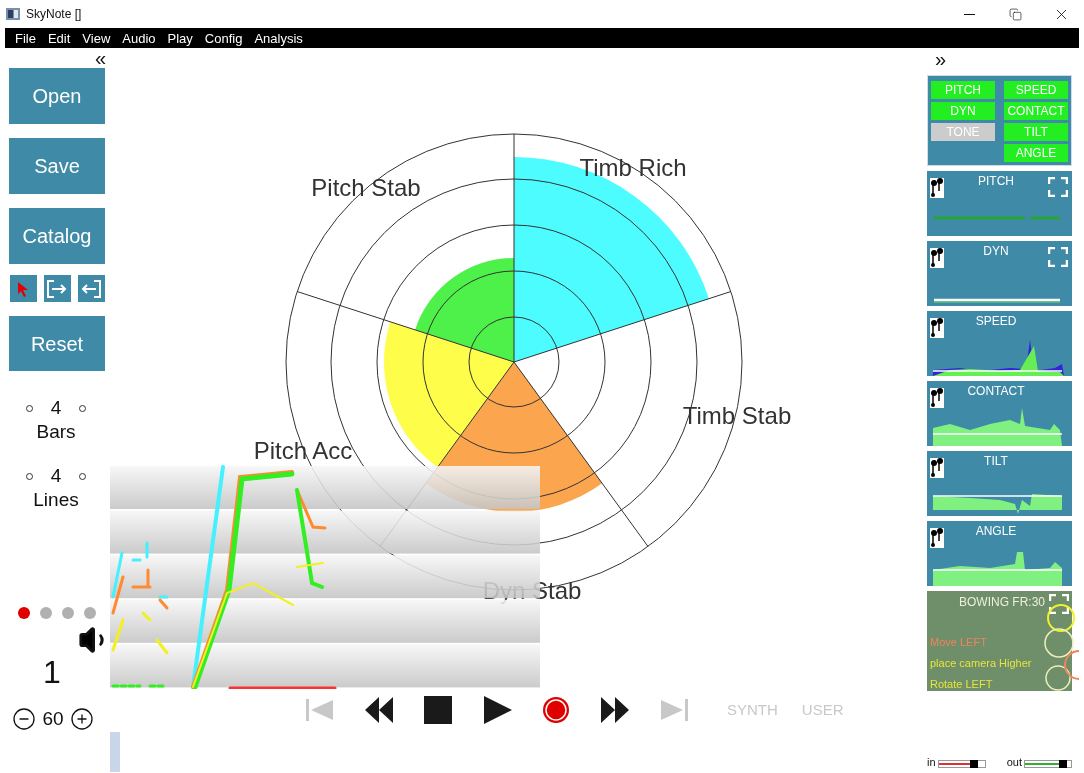 Image resolution: width=1084 pixels, height=773 pixels. Describe the element at coordinates (1014, 762) in the screenshot. I see `meter-label: out` at that location.